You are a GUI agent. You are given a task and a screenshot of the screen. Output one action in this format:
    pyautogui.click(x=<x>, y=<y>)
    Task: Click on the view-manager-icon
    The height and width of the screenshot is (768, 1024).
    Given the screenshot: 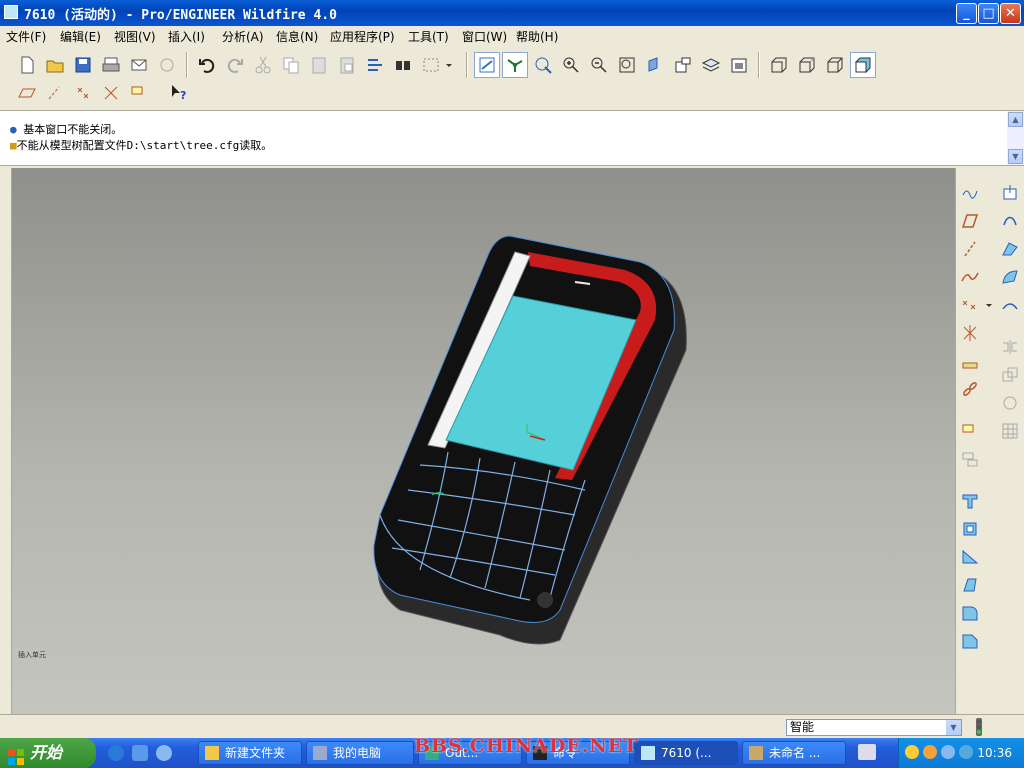 What is the action you would take?
    pyautogui.click(x=739, y=65)
    